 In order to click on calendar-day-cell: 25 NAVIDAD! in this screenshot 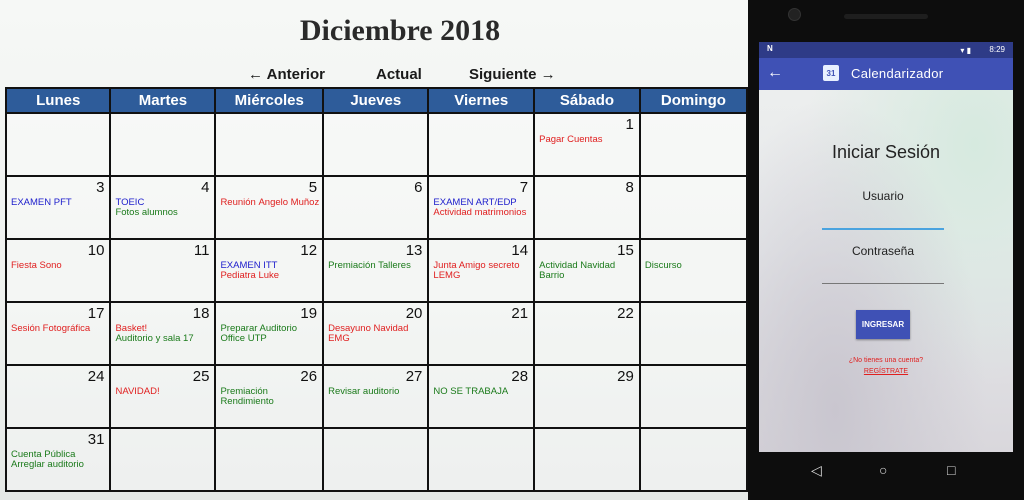, I will do `click(163, 396)`.